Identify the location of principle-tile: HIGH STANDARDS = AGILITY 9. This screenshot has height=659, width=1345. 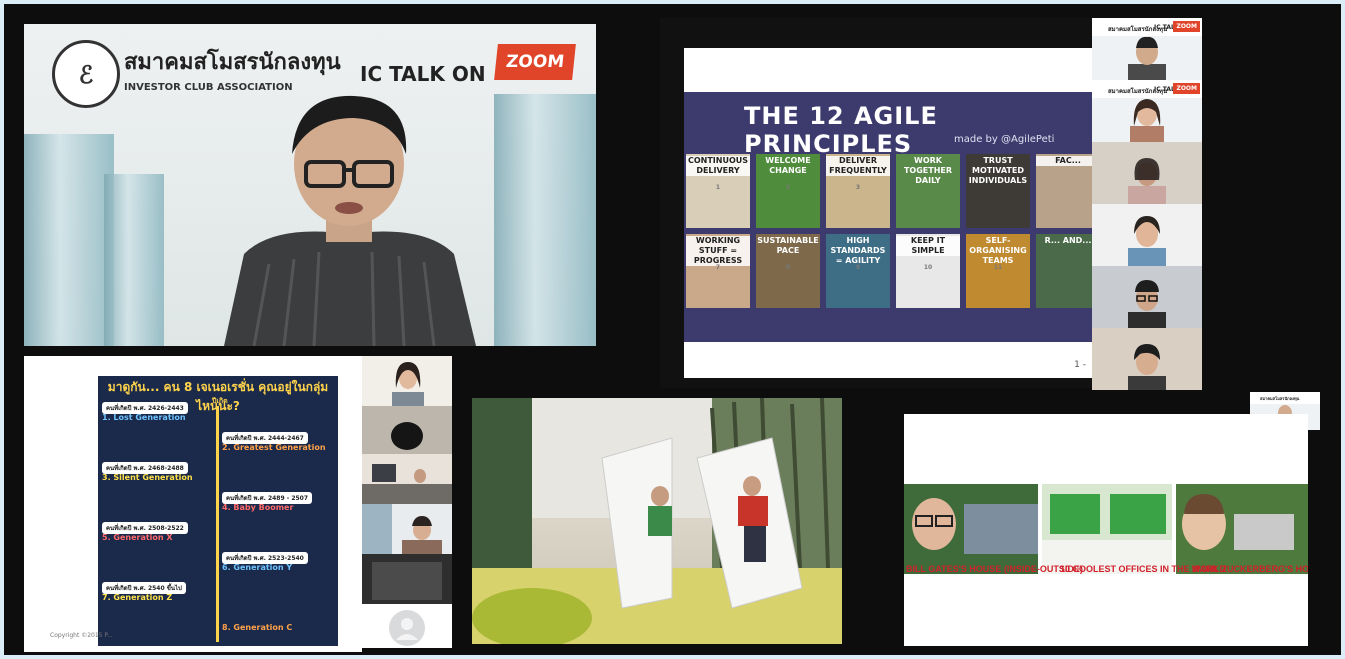
(858, 271).